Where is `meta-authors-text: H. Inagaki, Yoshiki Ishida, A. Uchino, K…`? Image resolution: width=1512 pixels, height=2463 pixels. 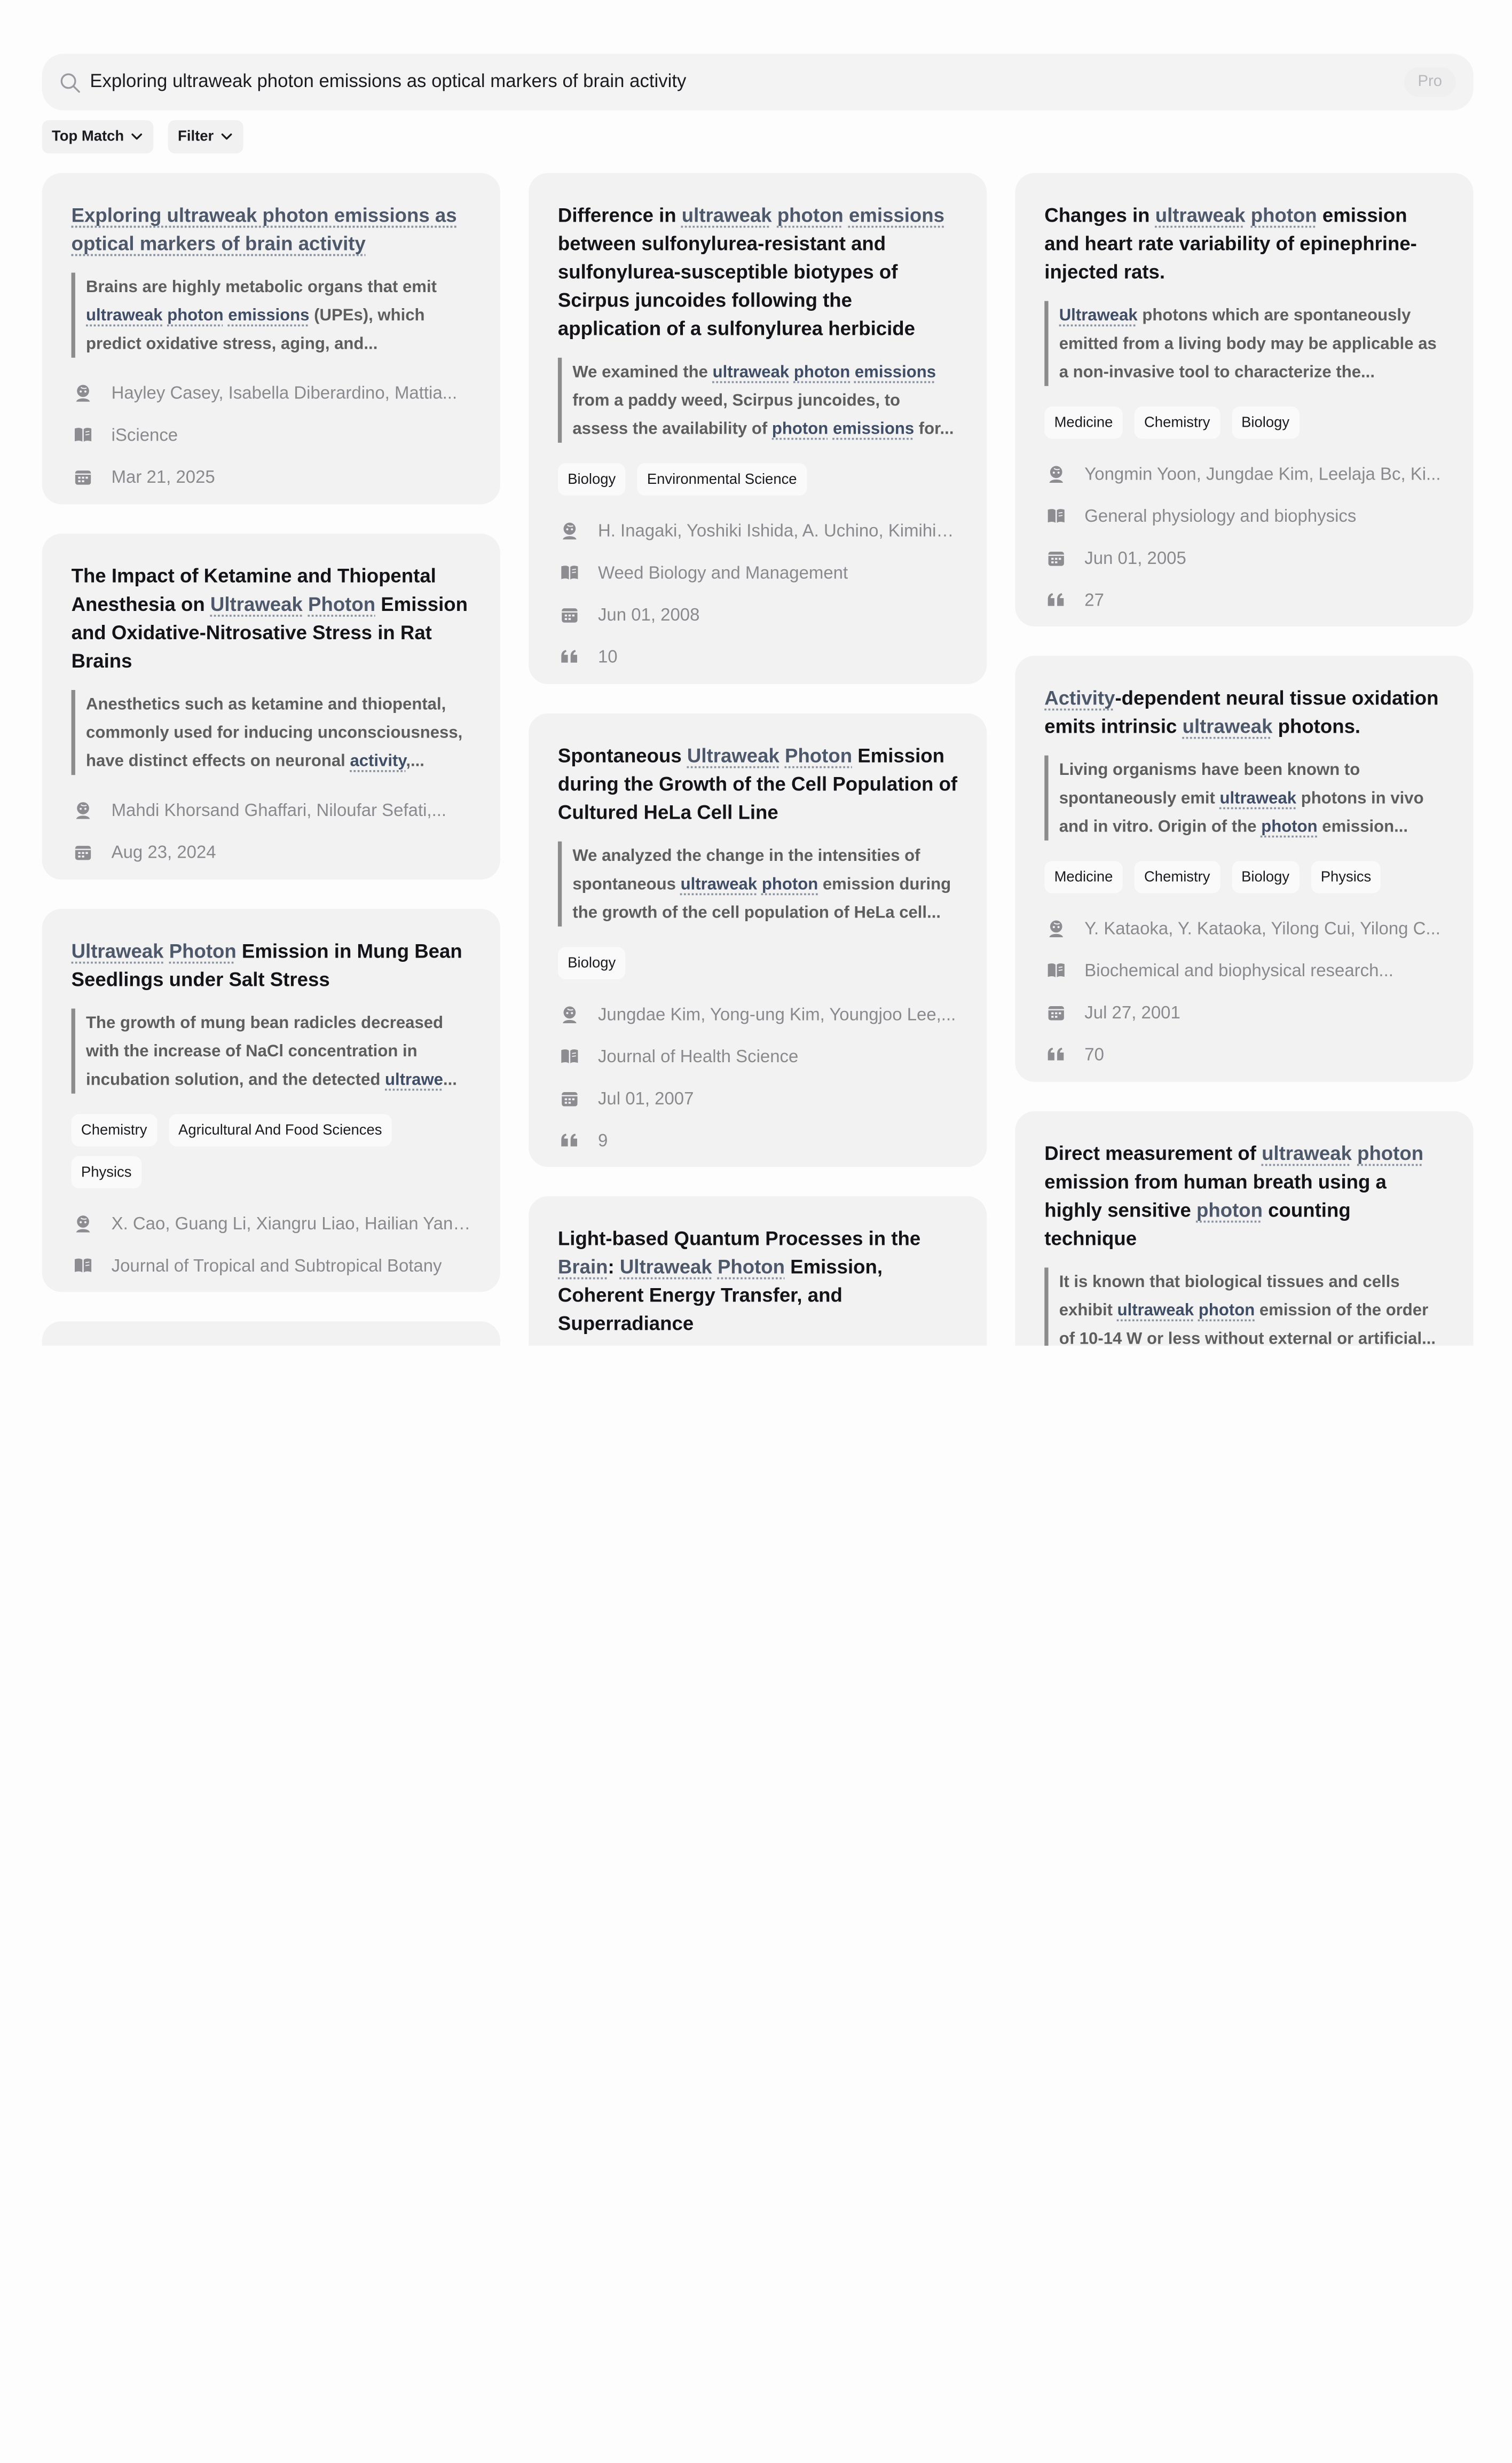 meta-authors-text: H. Inagaki, Yoshiki Ishida, A. Uchino, K… is located at coordinates (777, 530).